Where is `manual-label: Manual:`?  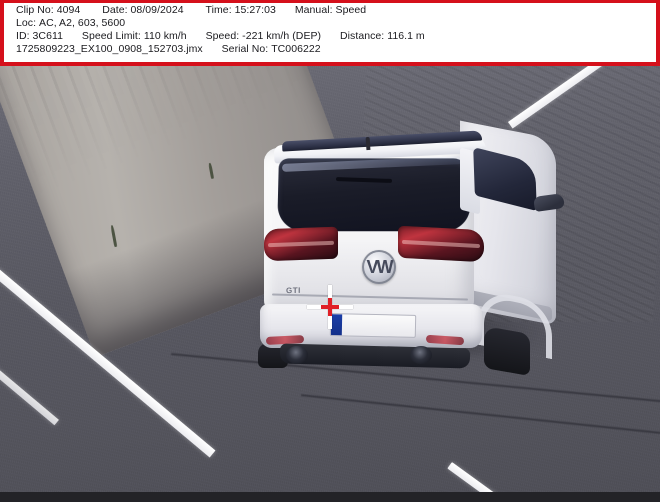
manual-label: Manual: is located at coordinates (313, 10).